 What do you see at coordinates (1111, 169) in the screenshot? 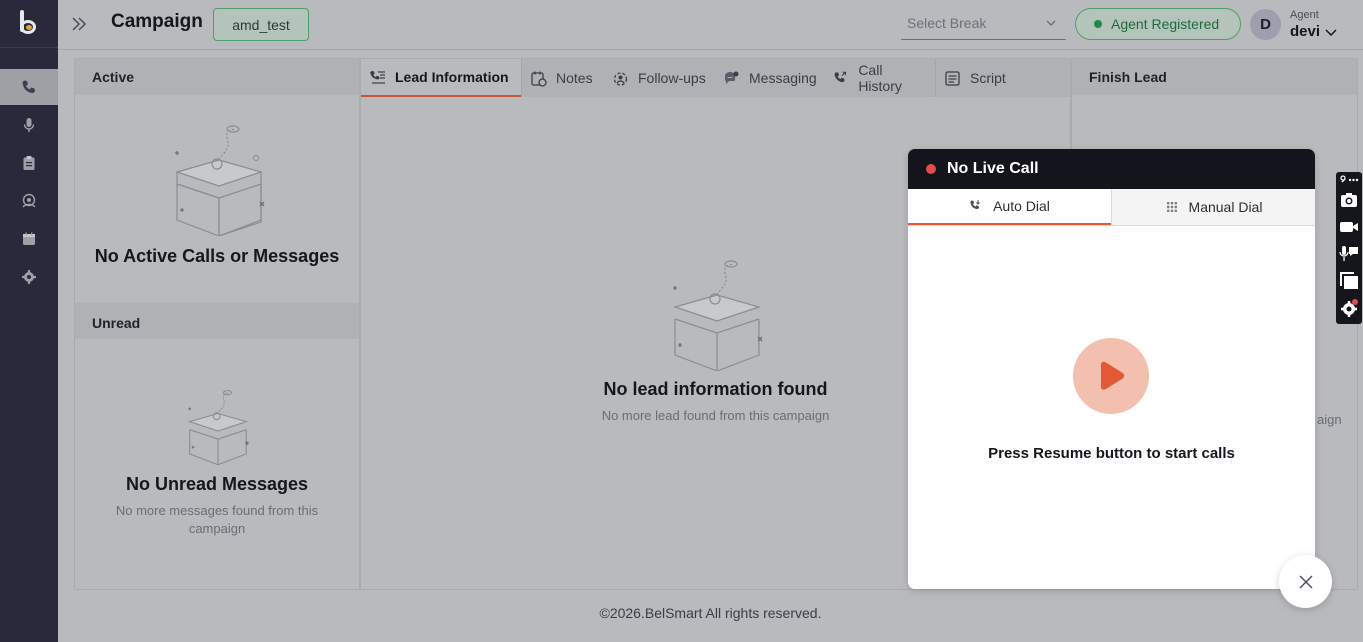
I see `dialer-header: No Live Call` at bounding box center [1111, 169].